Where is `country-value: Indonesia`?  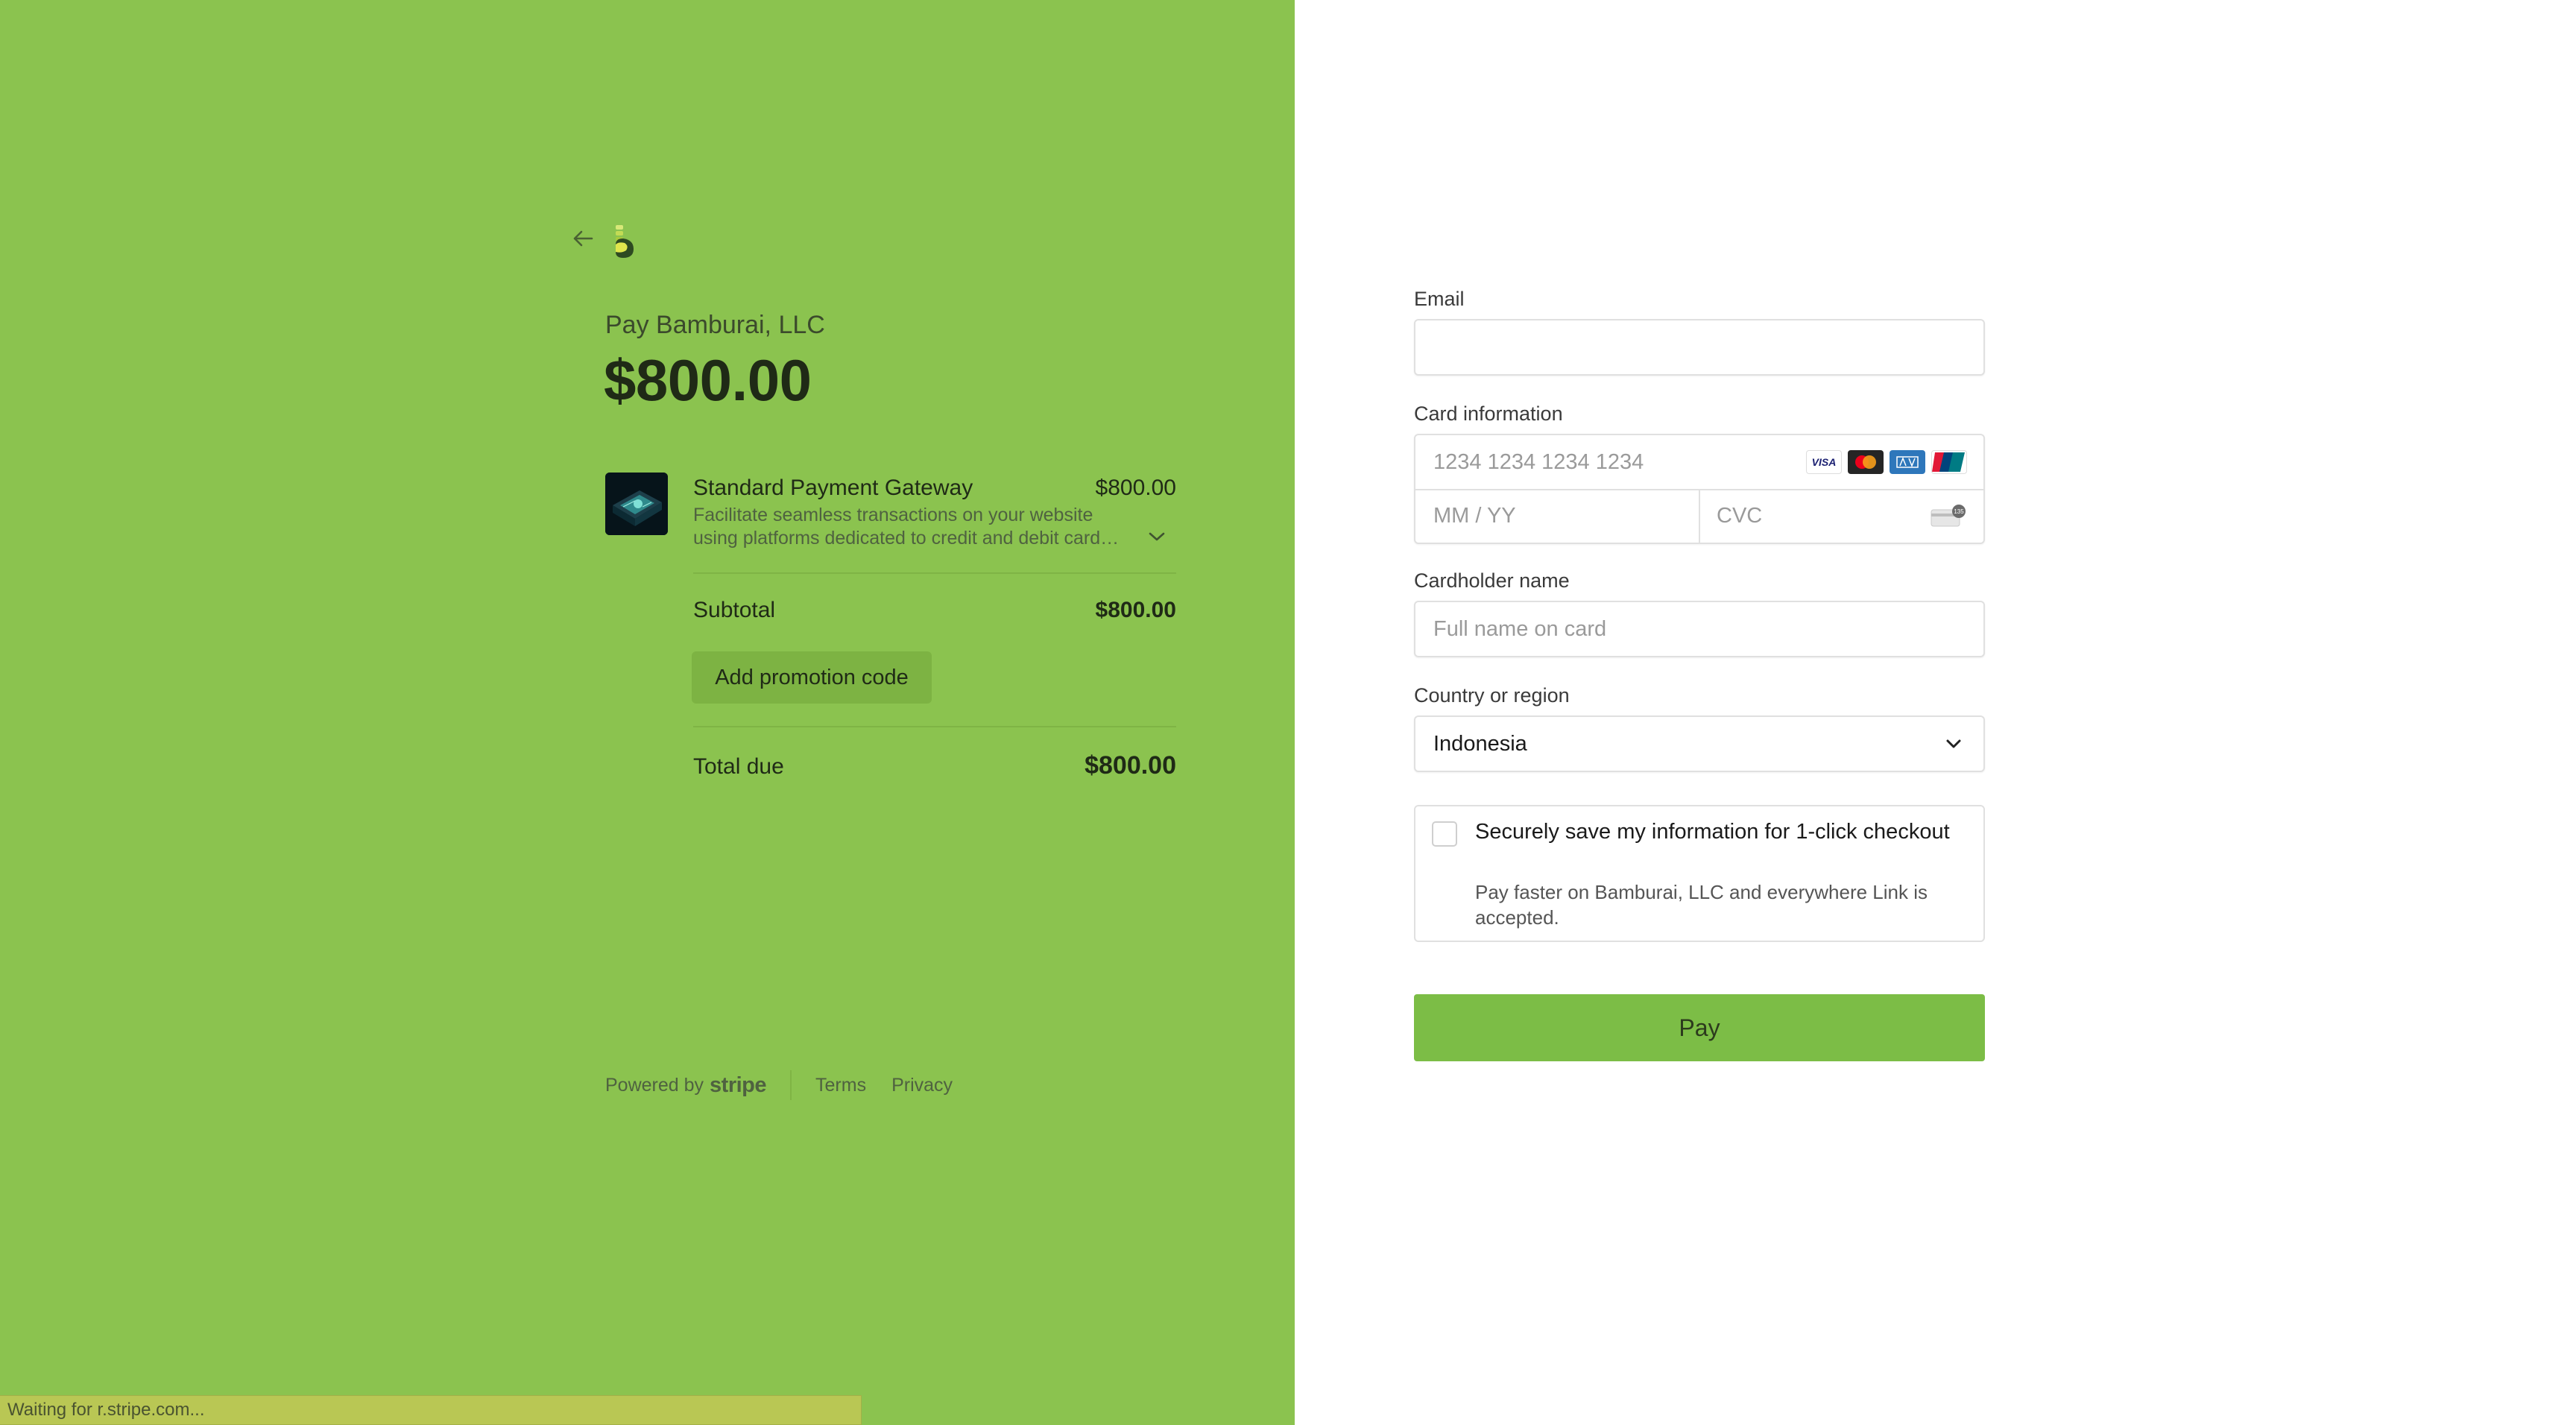
country-value: Indonesia is located at coordinates (1480, 744).